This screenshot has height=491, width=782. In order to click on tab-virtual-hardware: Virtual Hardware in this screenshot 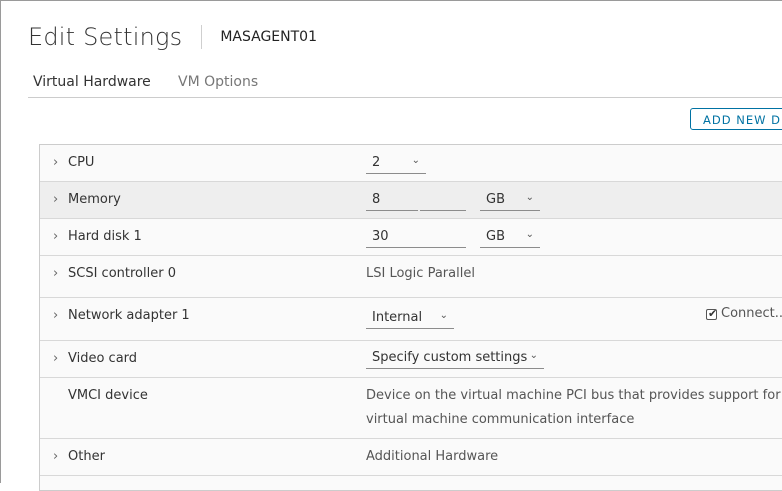, I will do `click(92, 85)`.